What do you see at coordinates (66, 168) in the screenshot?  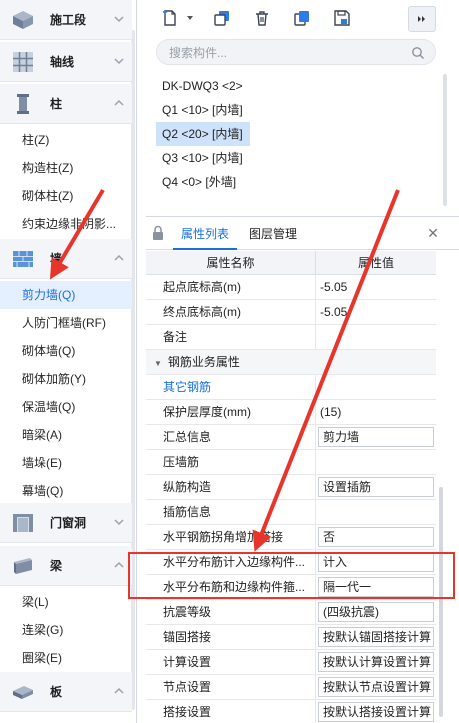 I see `nav-item-structural-column: 构造柱(Z)` at bounding box center [66, 168].